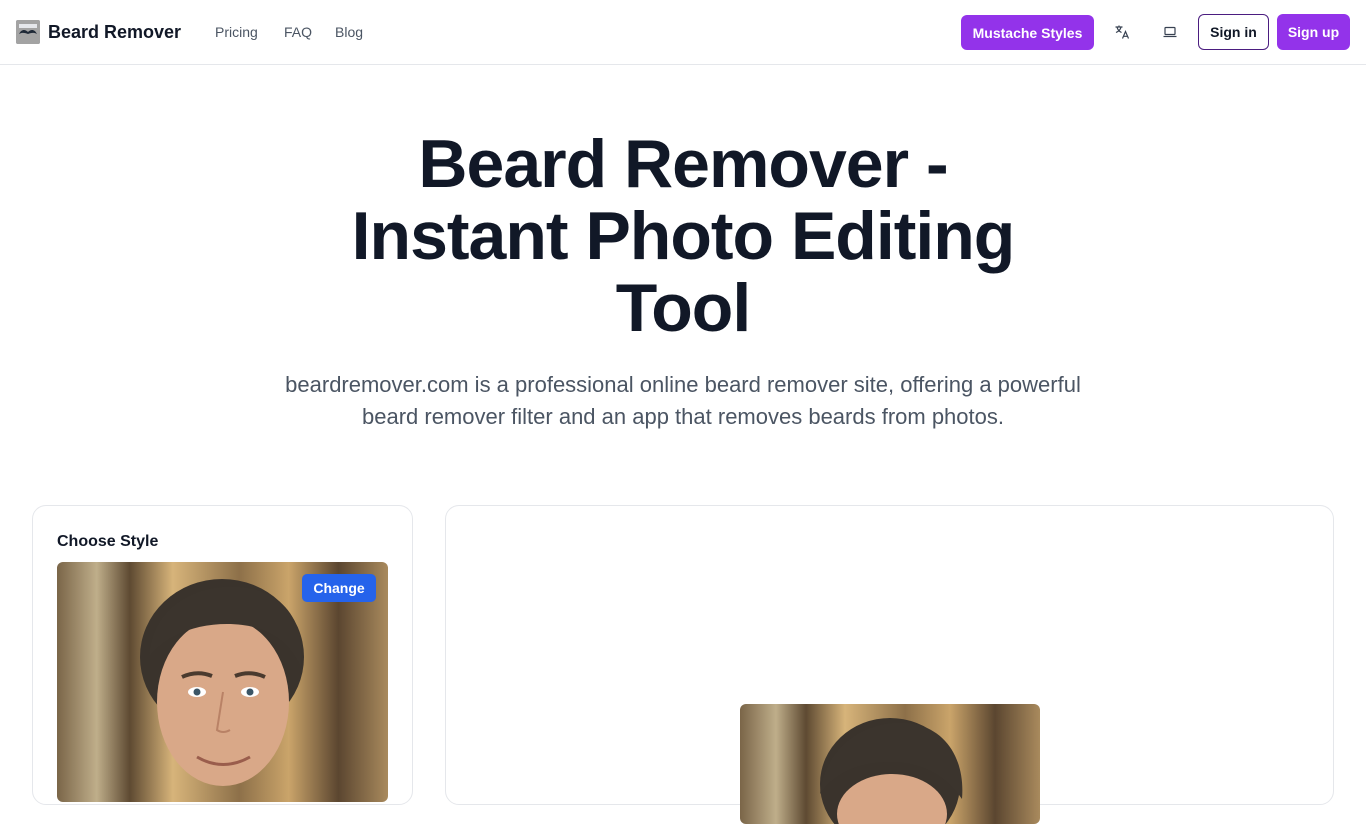  Describe the element at coordinates (1170, 32) in the screenshot. I see `laptop-icon` at that location.